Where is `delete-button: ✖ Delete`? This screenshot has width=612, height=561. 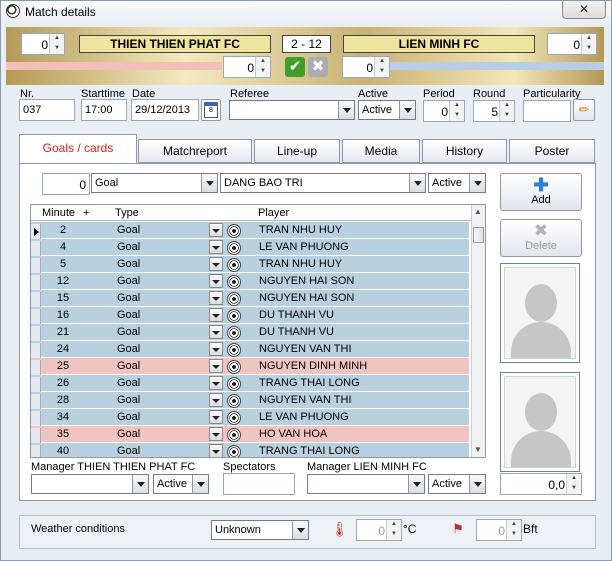 delete-button: ✖ Delete is located at coordinates (541, 238).